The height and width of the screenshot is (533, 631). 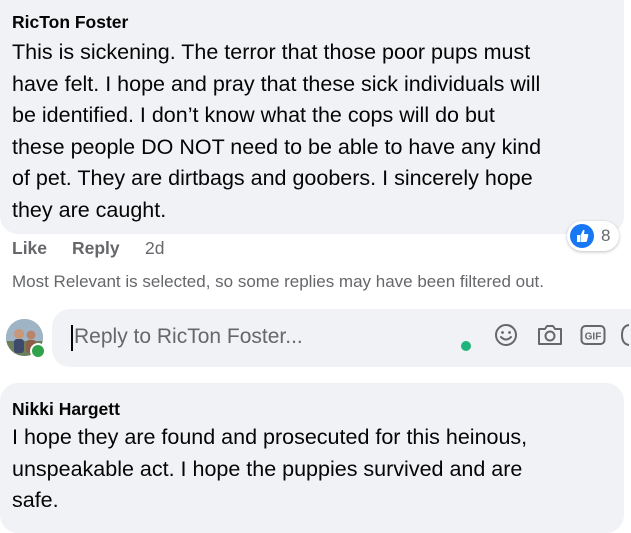 I want to click on sticker-icon, so click(x=625, y=337).